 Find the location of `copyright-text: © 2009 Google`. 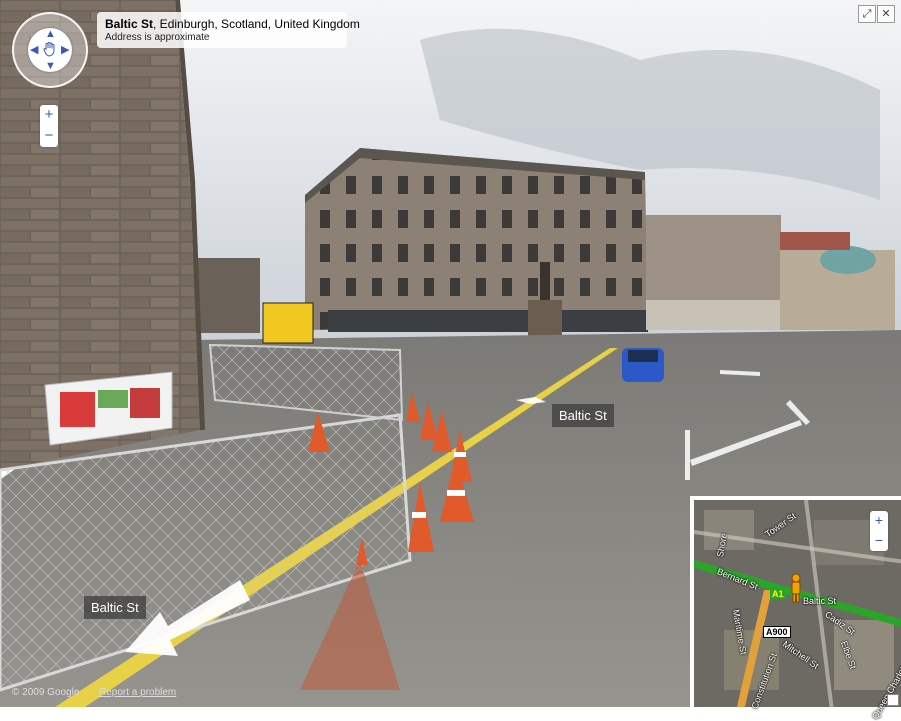

copyright-text: © 2009 Google is located at coordinates (46, 692).